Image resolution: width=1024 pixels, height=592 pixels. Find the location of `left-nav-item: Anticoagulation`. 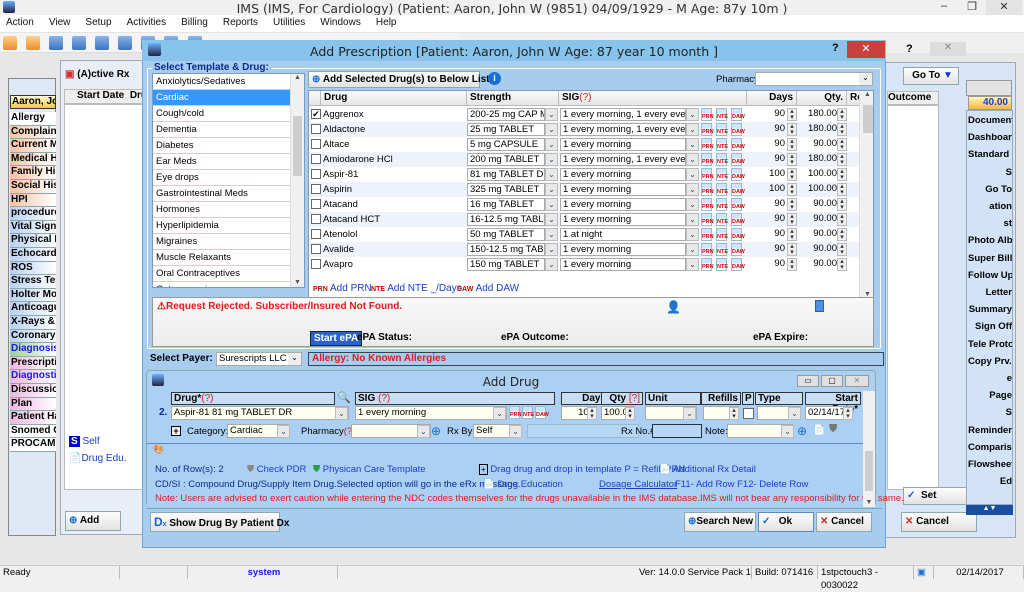

left-nav-item: Anticoagulation is located at coordinates (33, 309).